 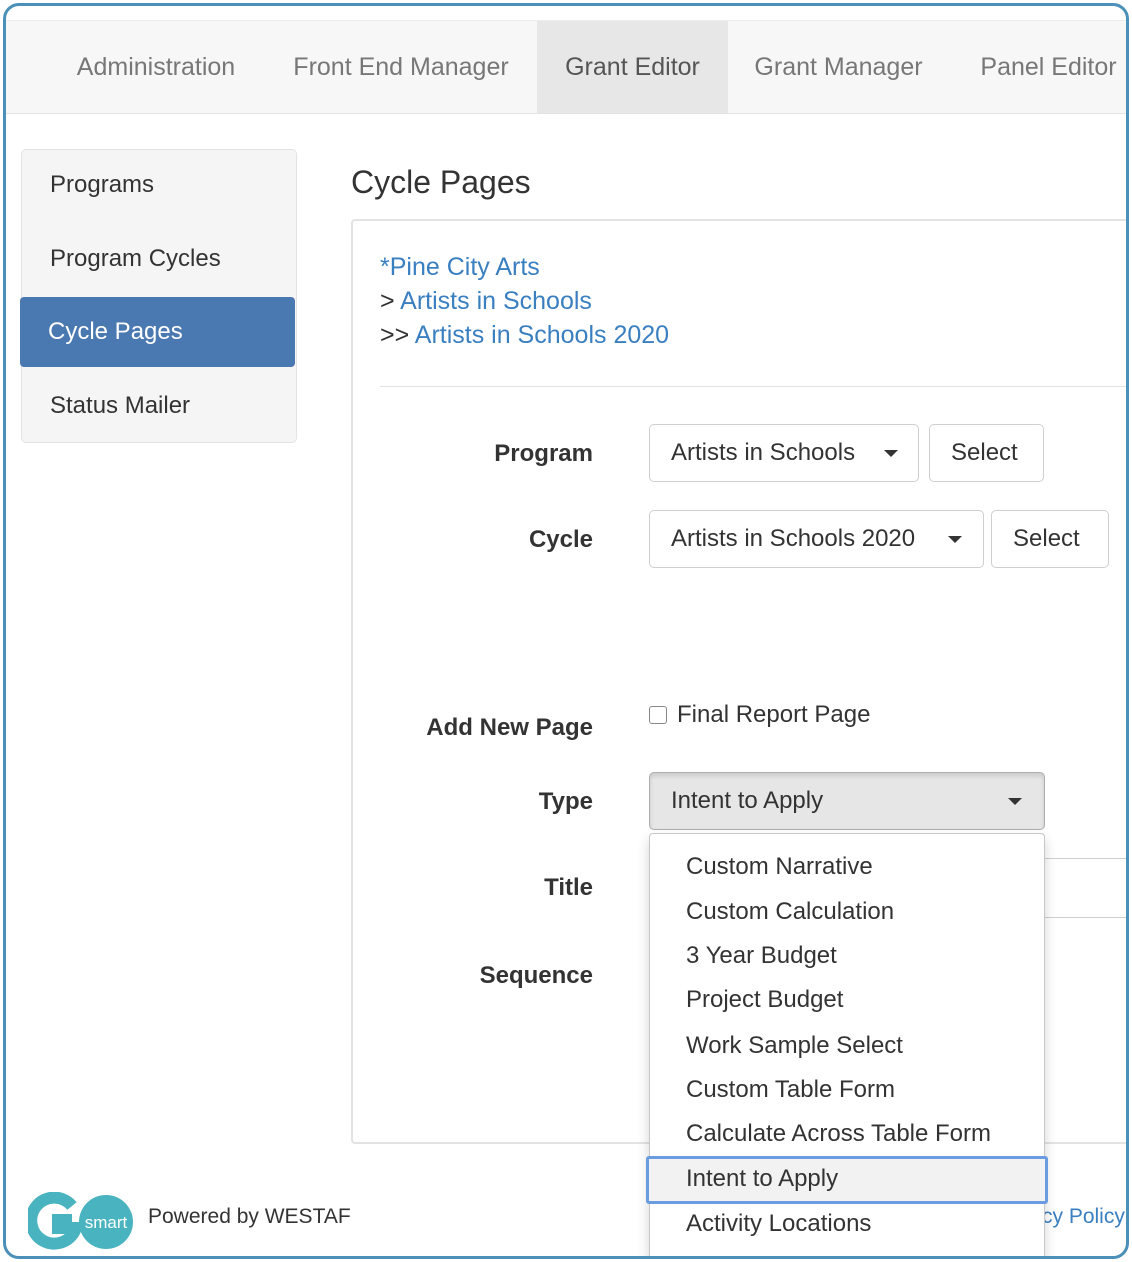 I want to click on page-title: Cycle Pages, so click(x=441, y=182).